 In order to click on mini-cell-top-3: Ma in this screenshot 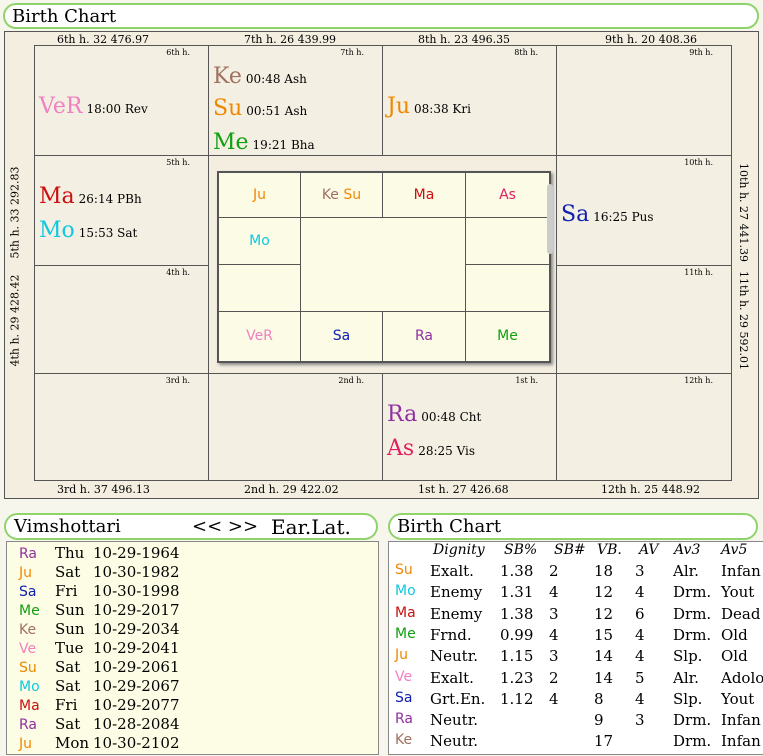, I will do `click(424, 195)`.